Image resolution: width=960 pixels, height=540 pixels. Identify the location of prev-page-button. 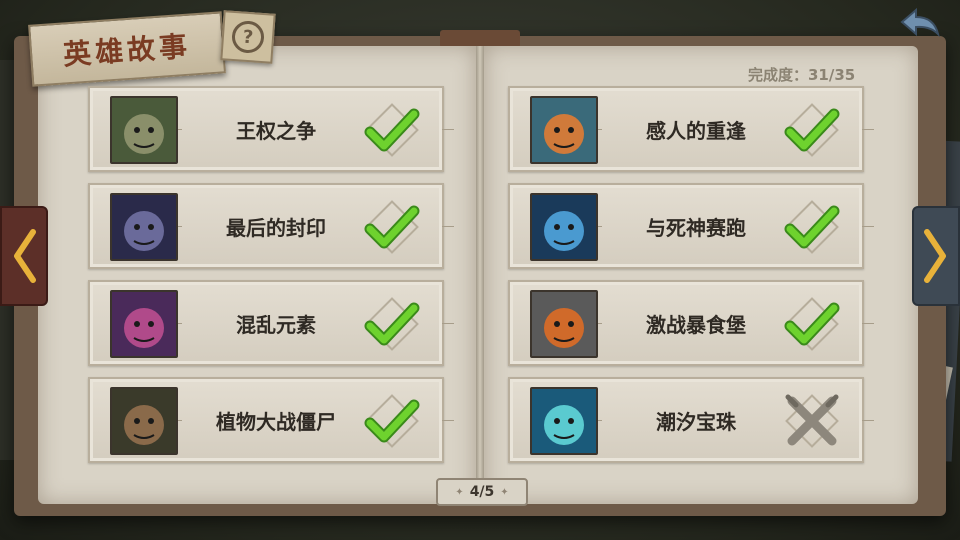
(24, 256).